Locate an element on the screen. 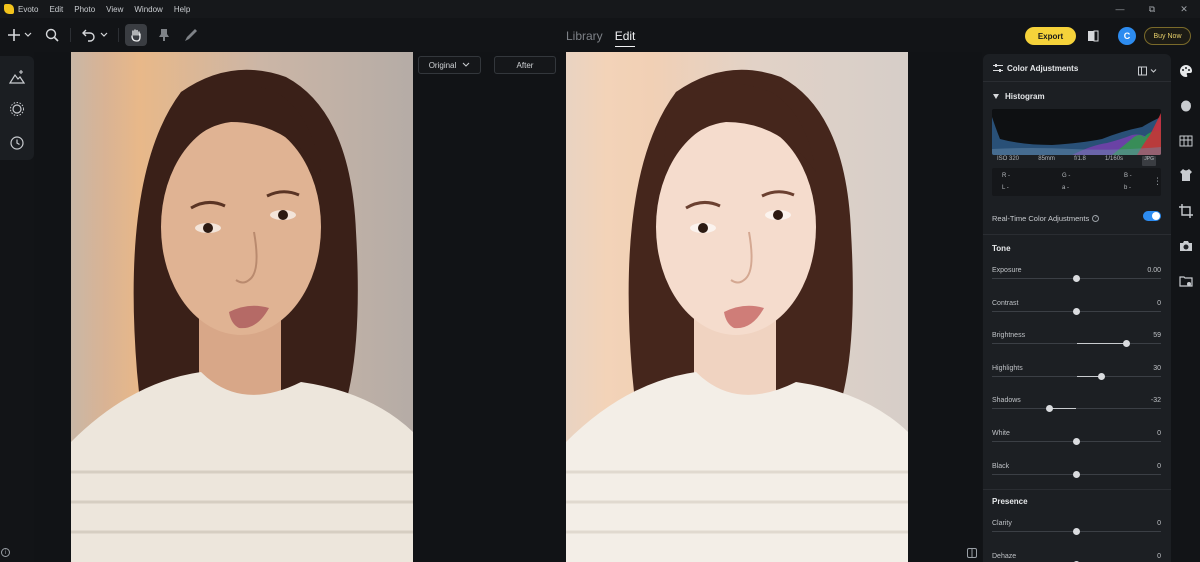 The image size is (1200, 562). hand-tool-button is located at coordinates (136, 35).